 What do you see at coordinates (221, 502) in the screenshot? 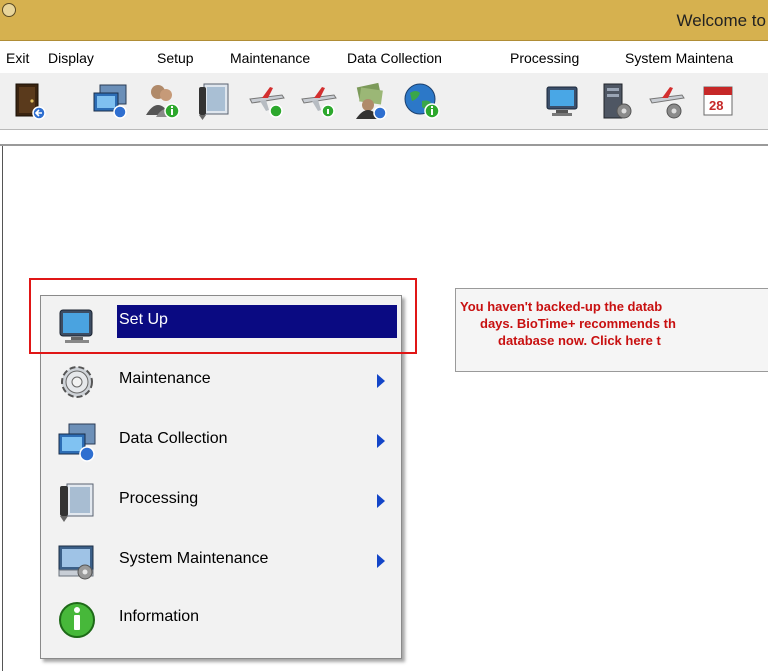
I see `menu-item-processing: Processing` at bounding box center [221, 502].